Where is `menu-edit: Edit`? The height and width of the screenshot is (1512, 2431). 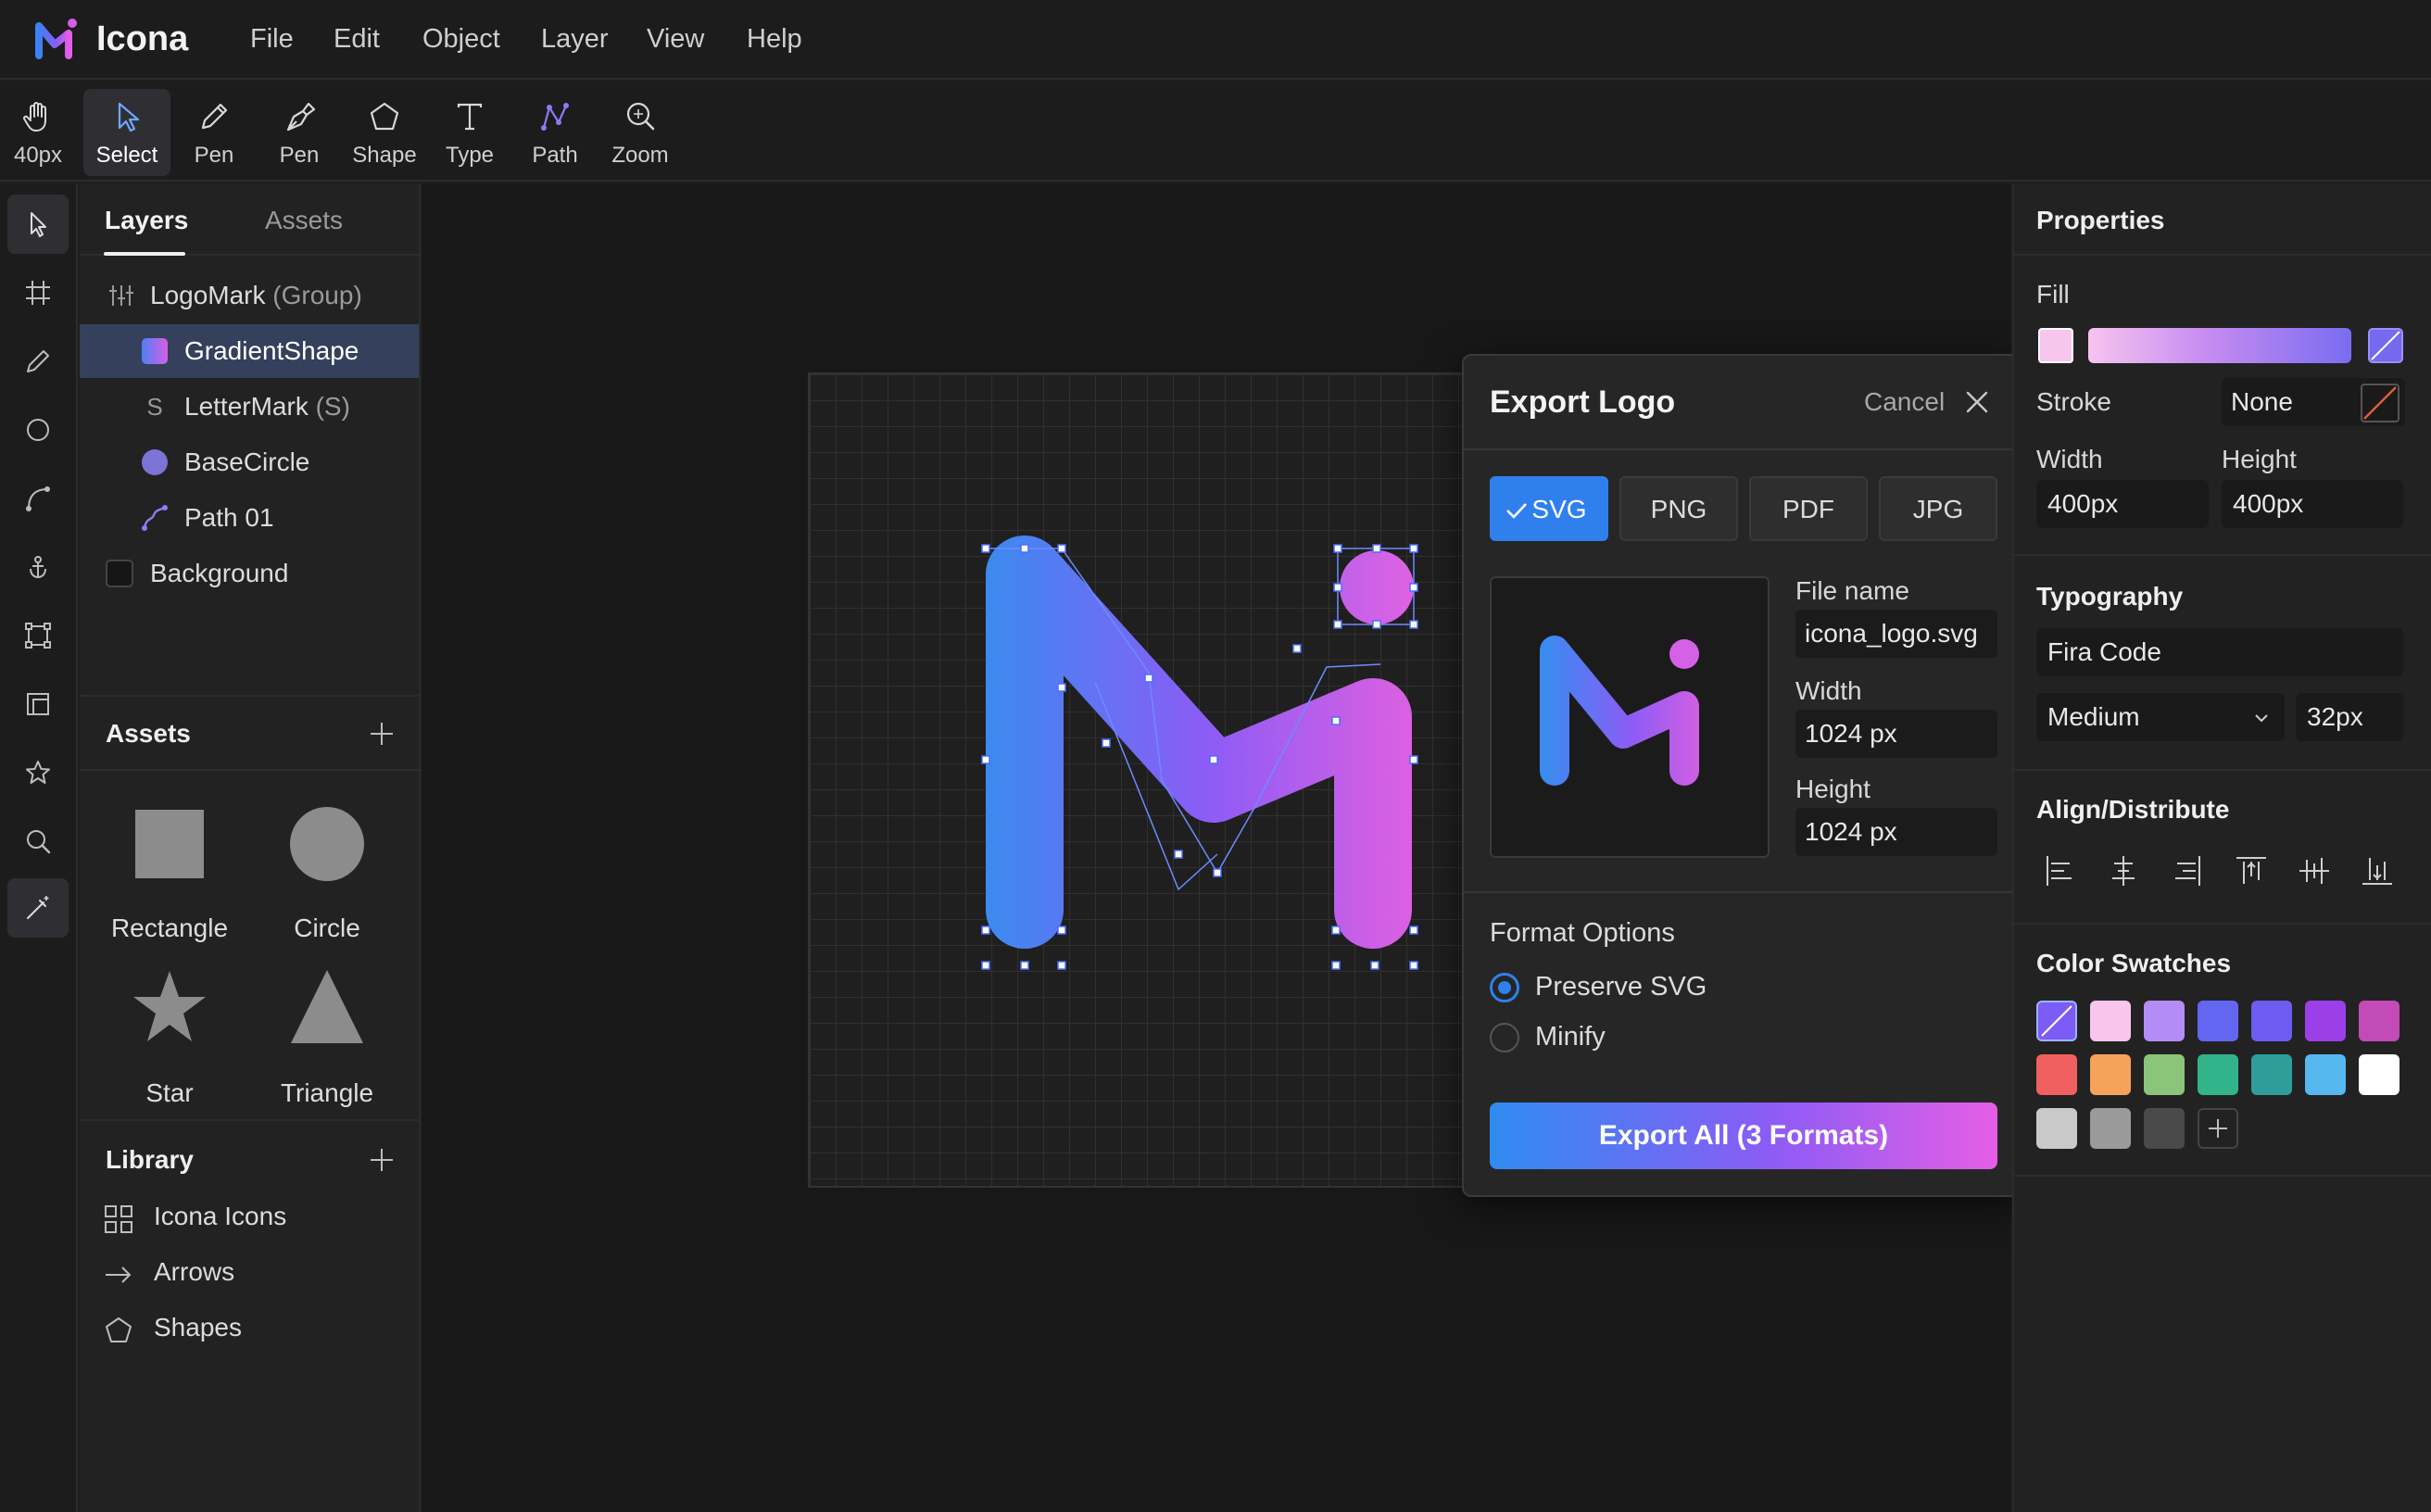
menu-edit: Edit is located at coordinates (357, 38).